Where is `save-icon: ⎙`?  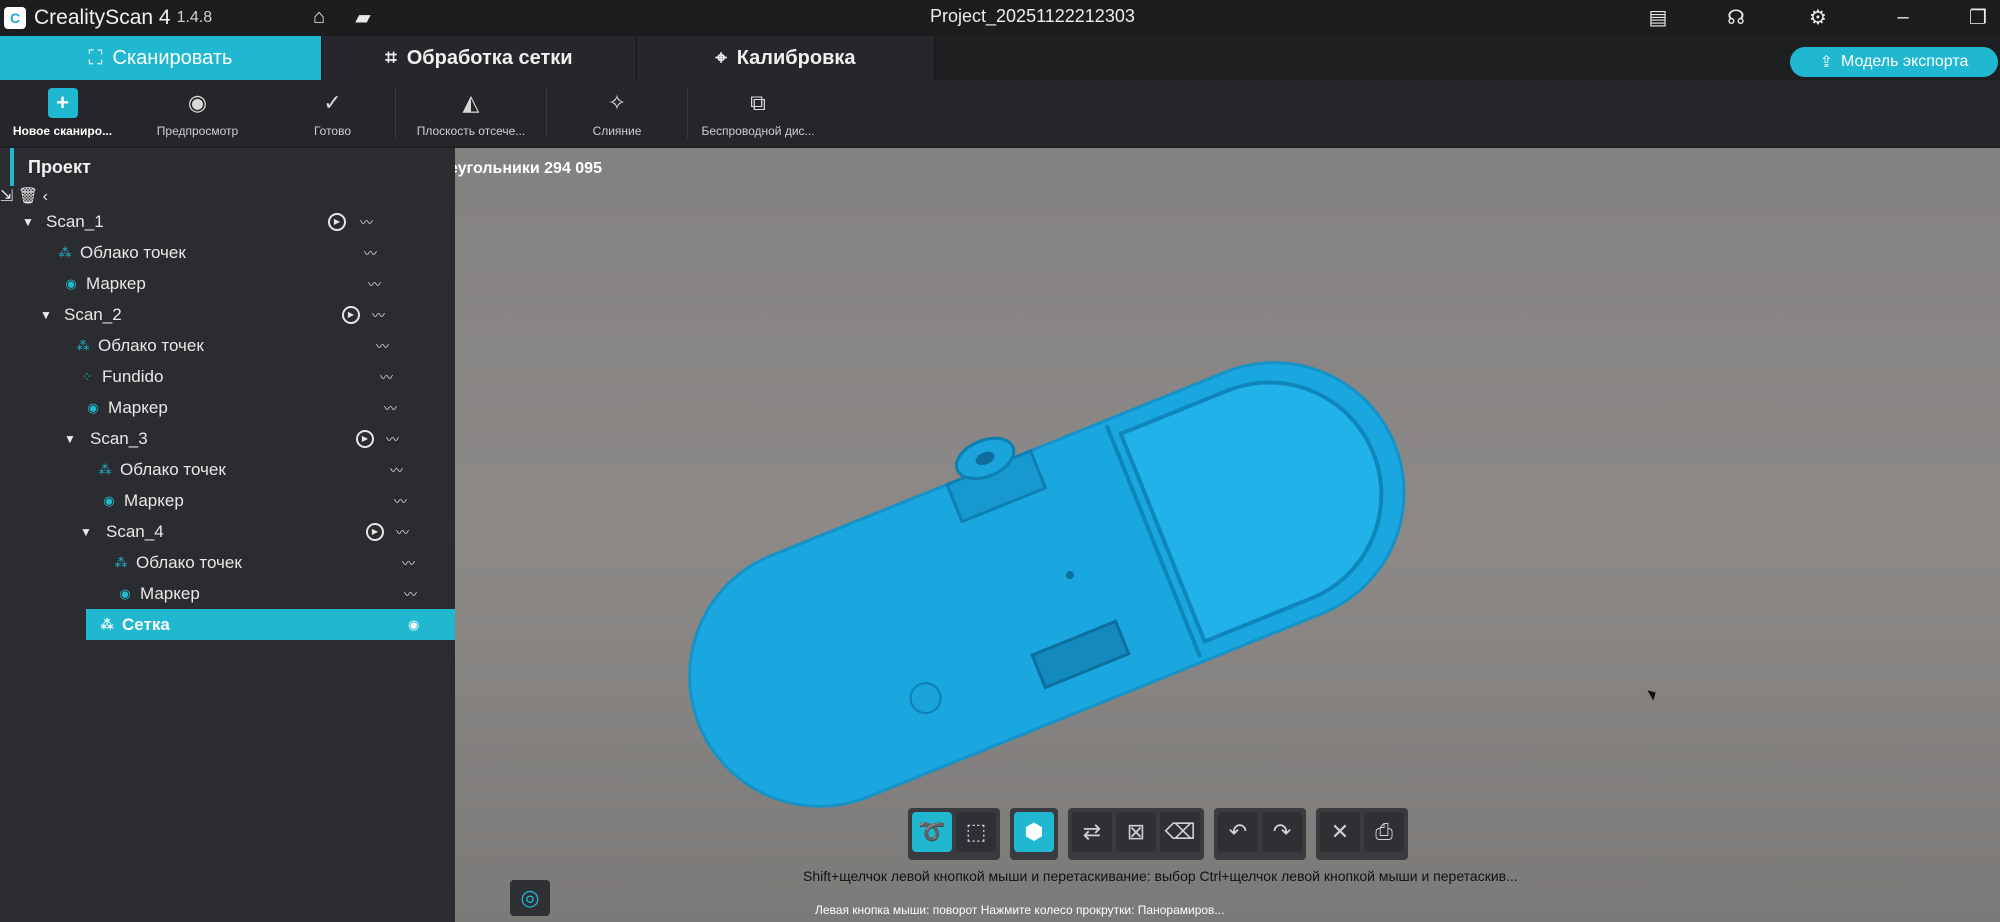 save-icon: ⎙ is located at coordinates (1384, 832).